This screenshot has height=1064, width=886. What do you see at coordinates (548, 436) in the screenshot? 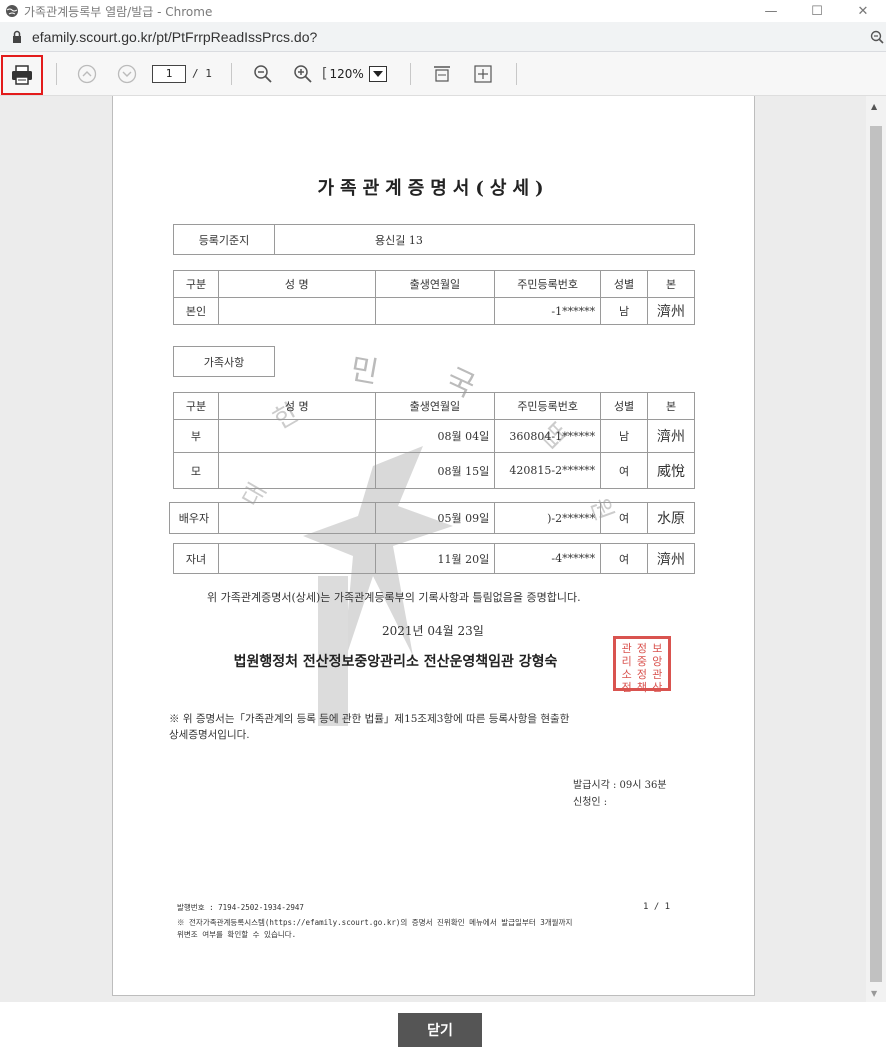
I see `cell-id: 360804-1******` at bounding box center [548, 436].